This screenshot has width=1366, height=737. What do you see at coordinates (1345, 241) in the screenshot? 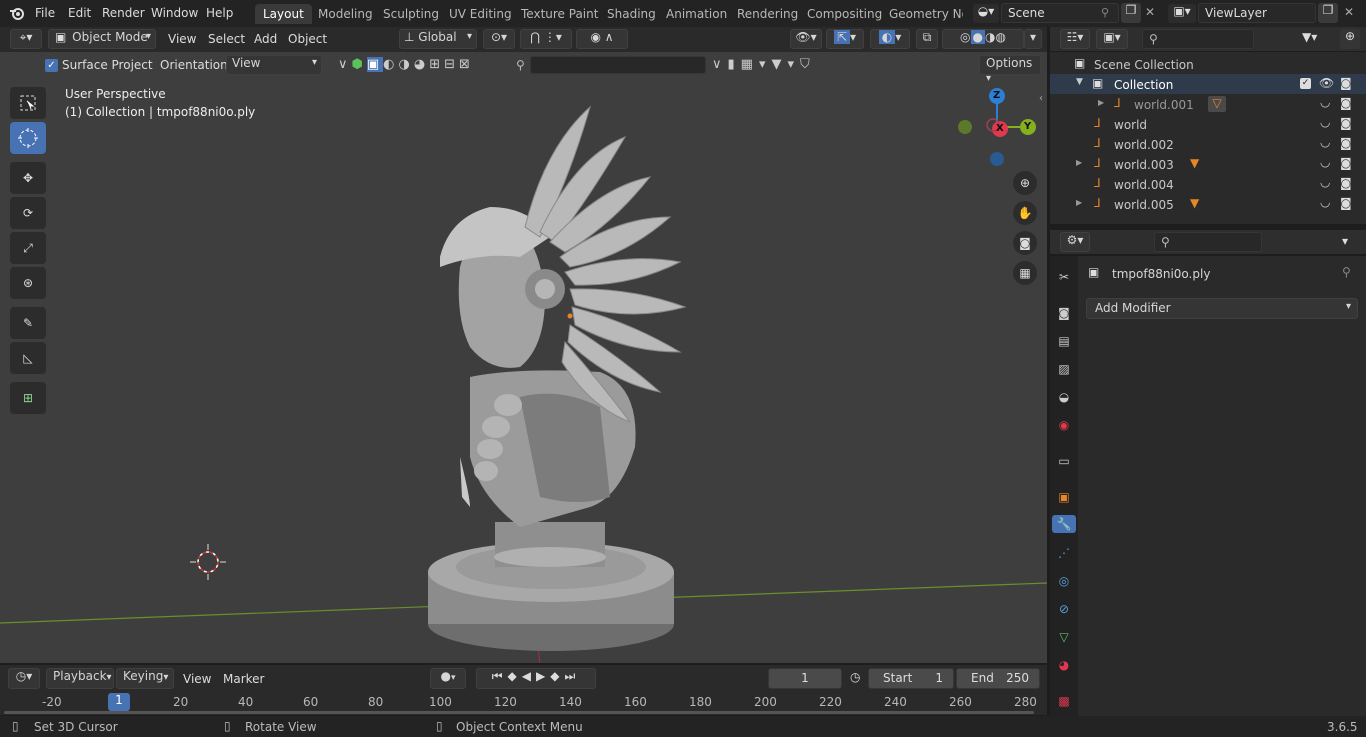
I see `properties-options-icon: ▾` at bounding box center [1345, 241].